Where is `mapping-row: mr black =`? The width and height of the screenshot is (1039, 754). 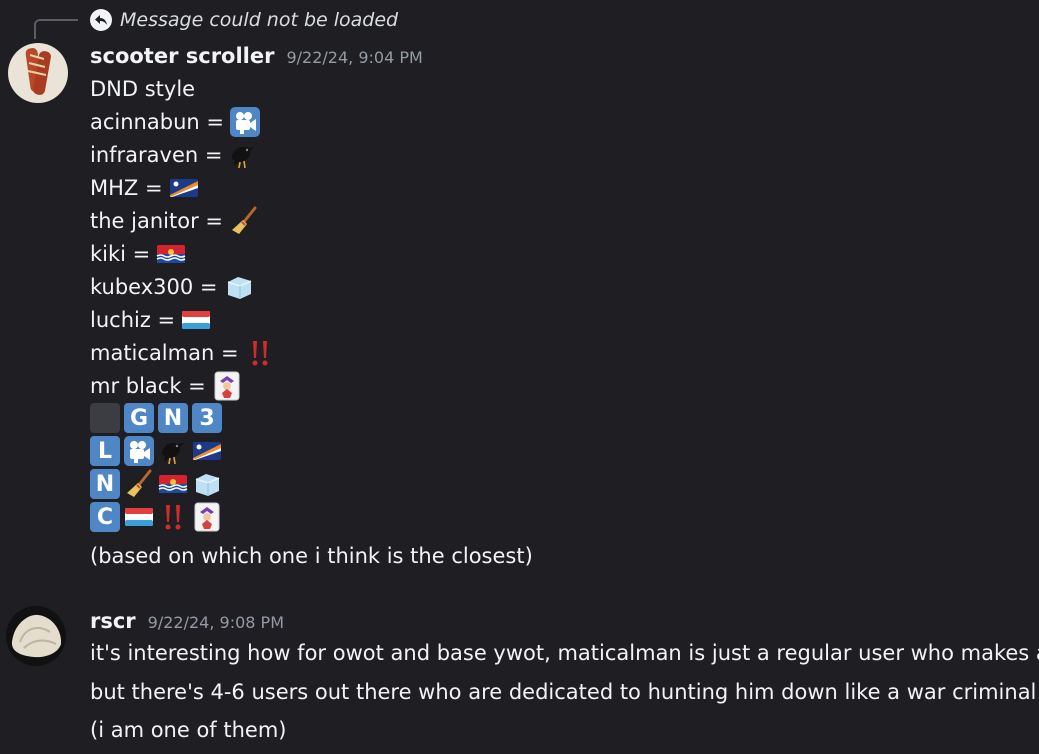
mapping-row: mr black = is located at coordinates (166, 386).